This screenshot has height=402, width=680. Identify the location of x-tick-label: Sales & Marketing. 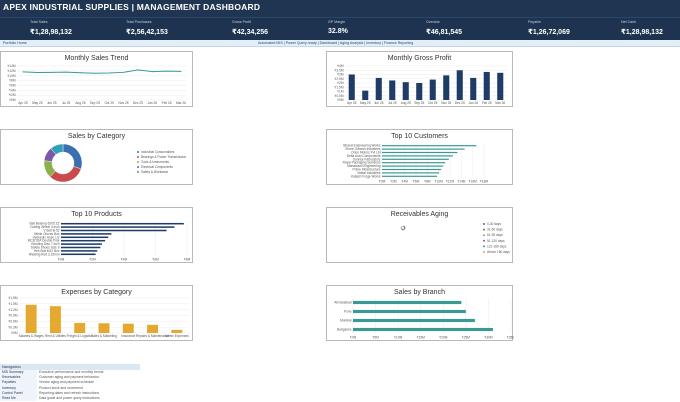
(104, 336).